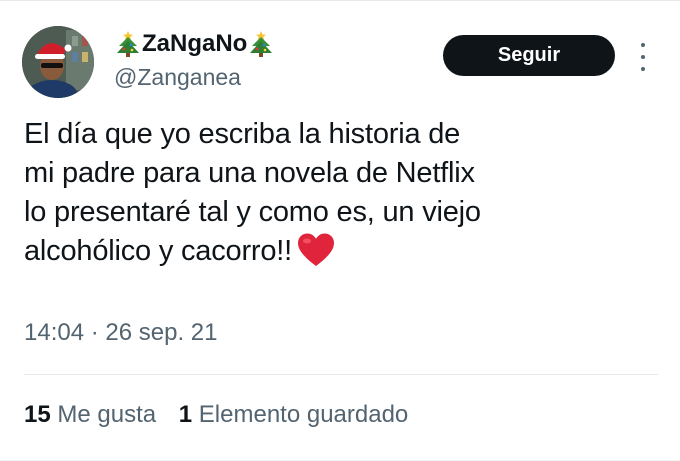 The image size is (680, 461). What do you see at coordinates (107, 414) in the screenshot?
I see `likes-label: Me gusta` at bounding box center [107, 414].